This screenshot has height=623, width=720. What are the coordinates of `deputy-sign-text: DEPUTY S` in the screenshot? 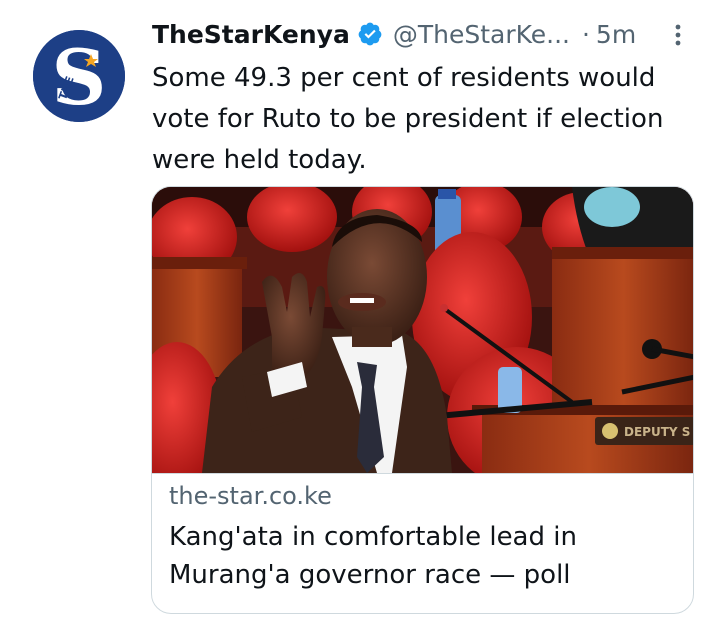 It's located at (657, 432).